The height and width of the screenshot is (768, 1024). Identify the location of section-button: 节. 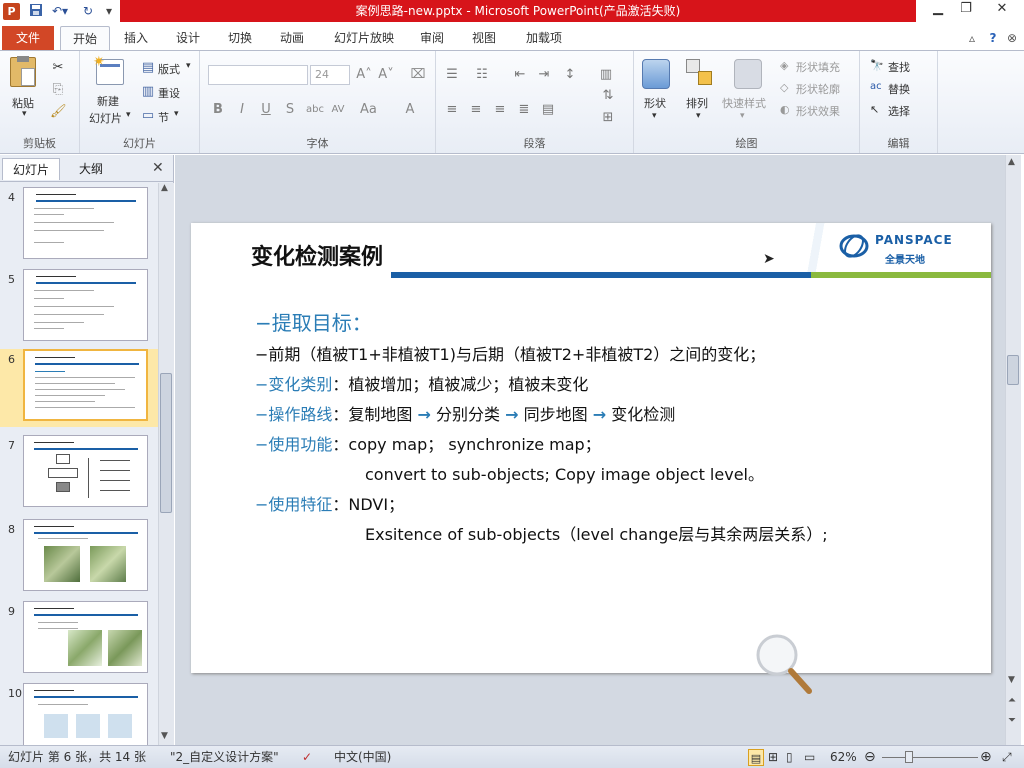
(163, 117).